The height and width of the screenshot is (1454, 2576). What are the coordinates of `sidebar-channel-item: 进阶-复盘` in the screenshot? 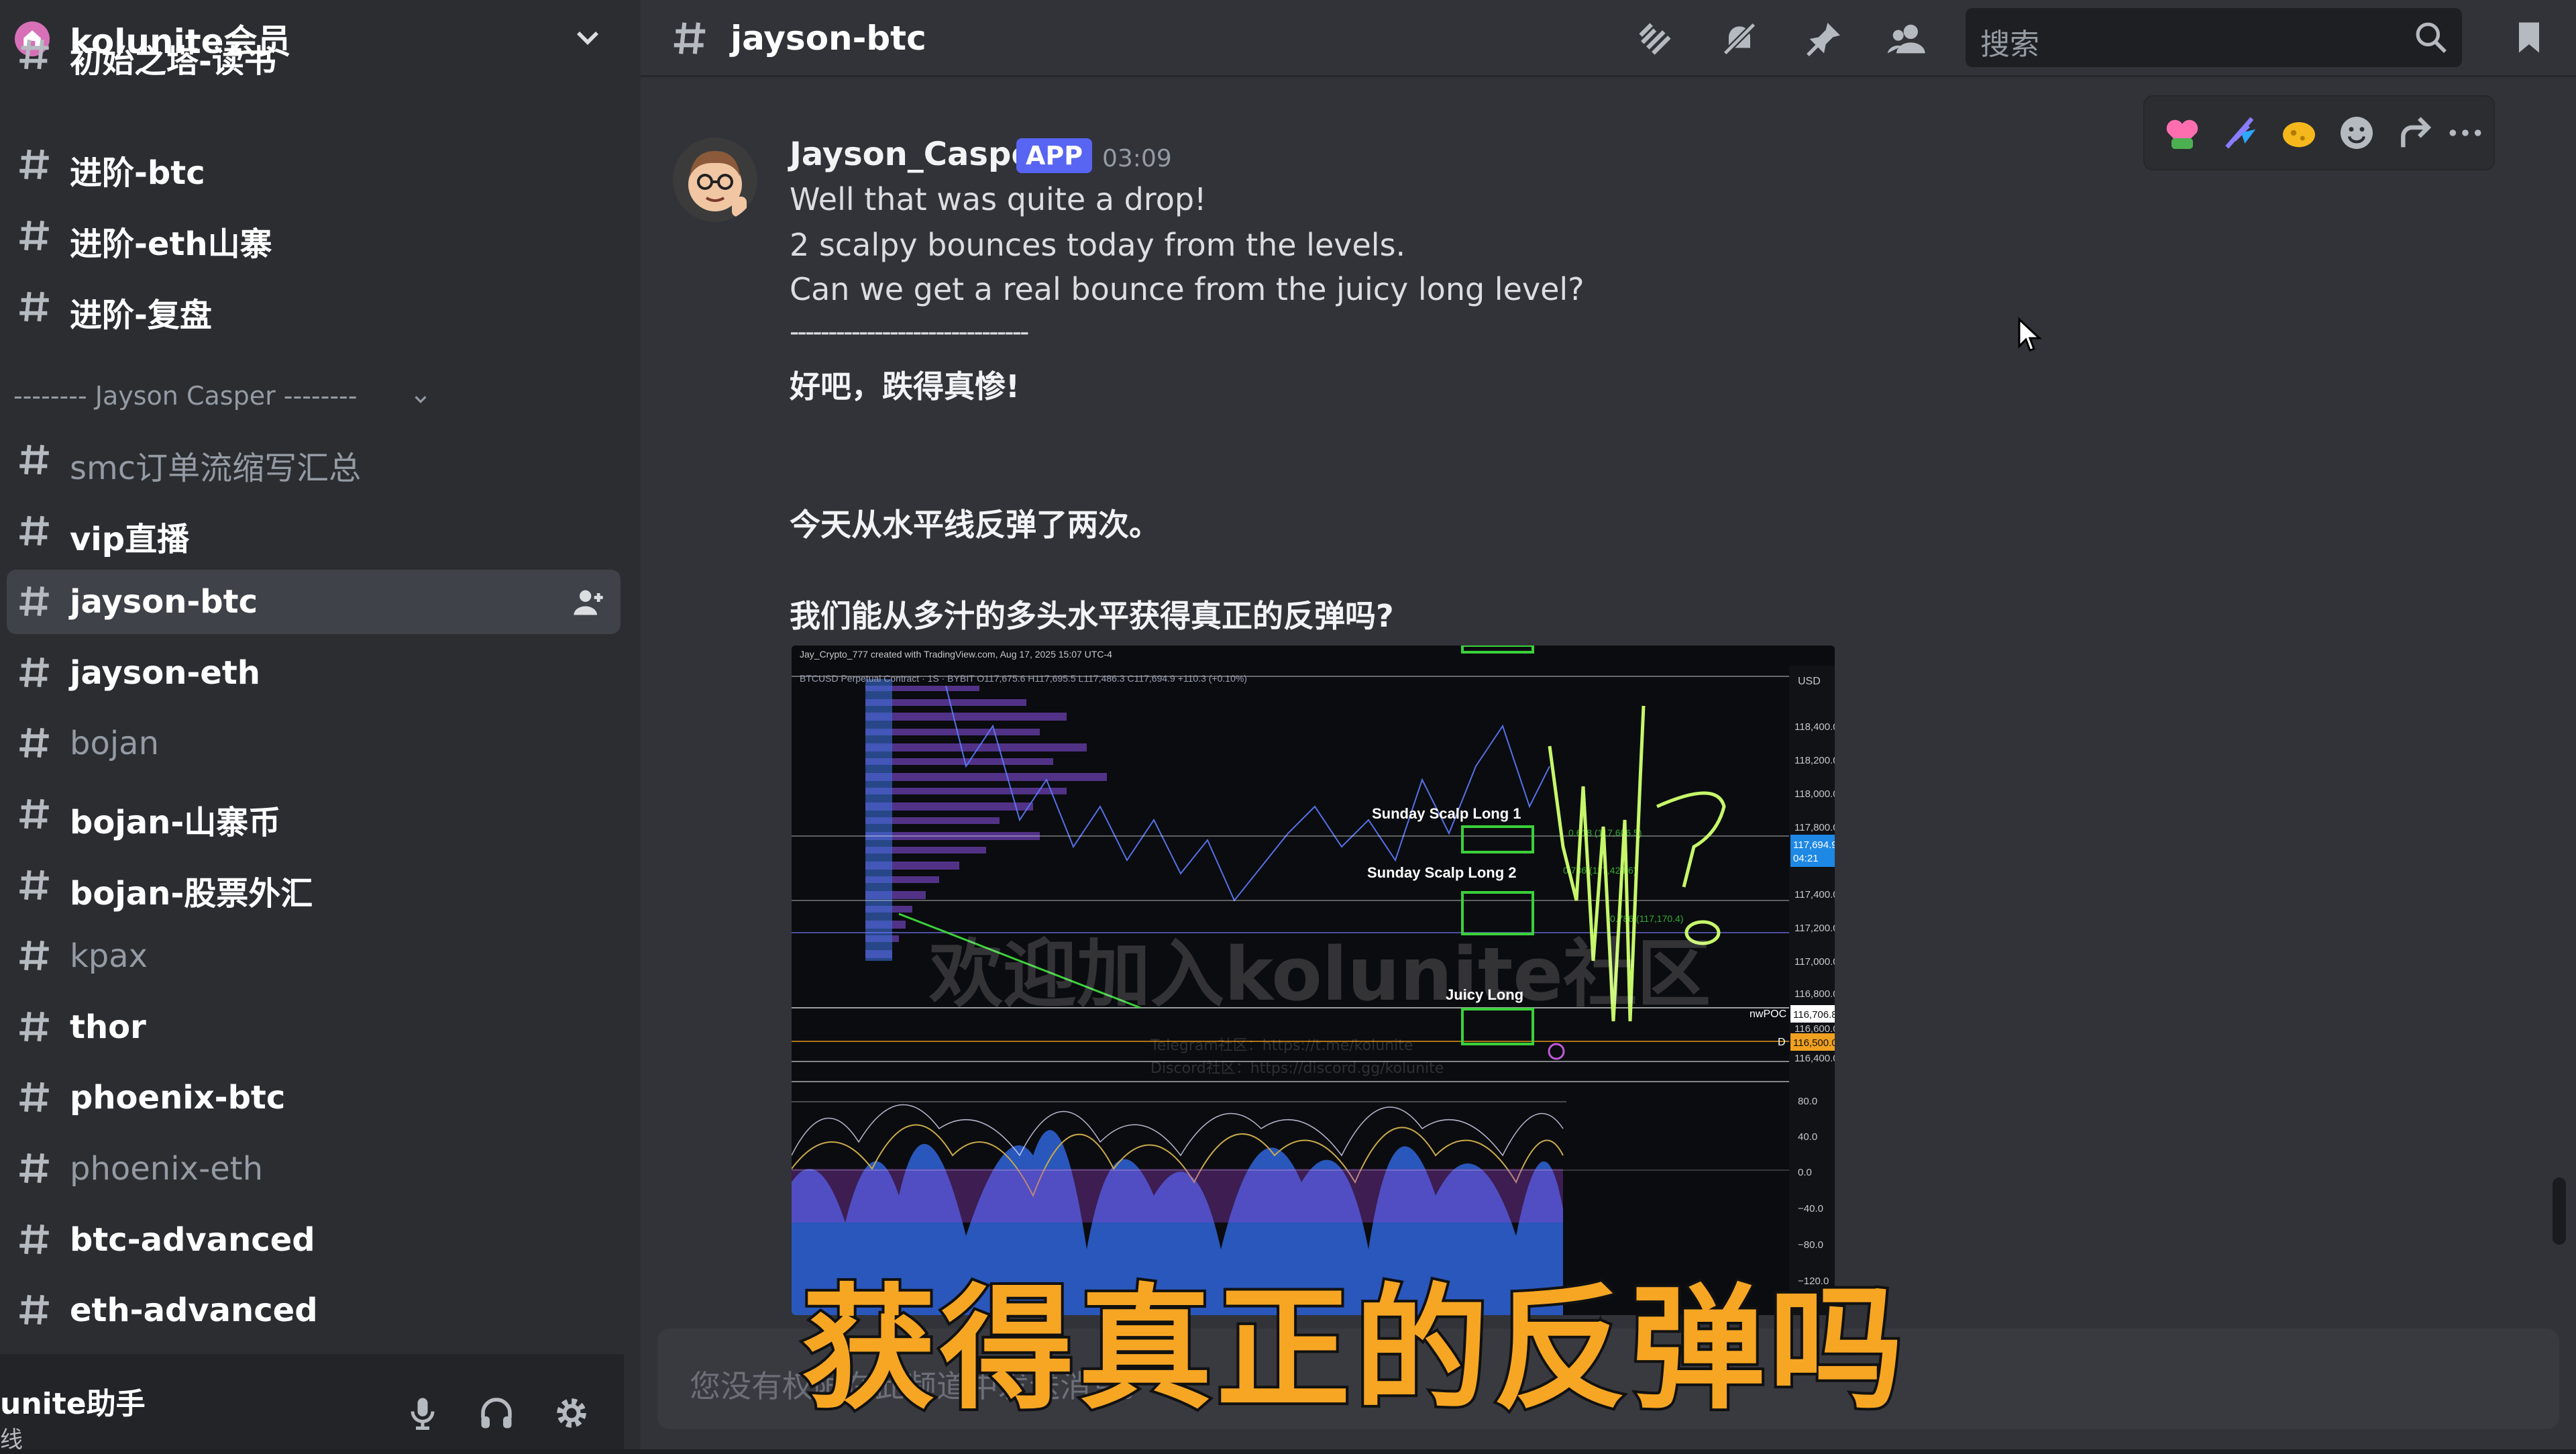 It's located at (310, 308).